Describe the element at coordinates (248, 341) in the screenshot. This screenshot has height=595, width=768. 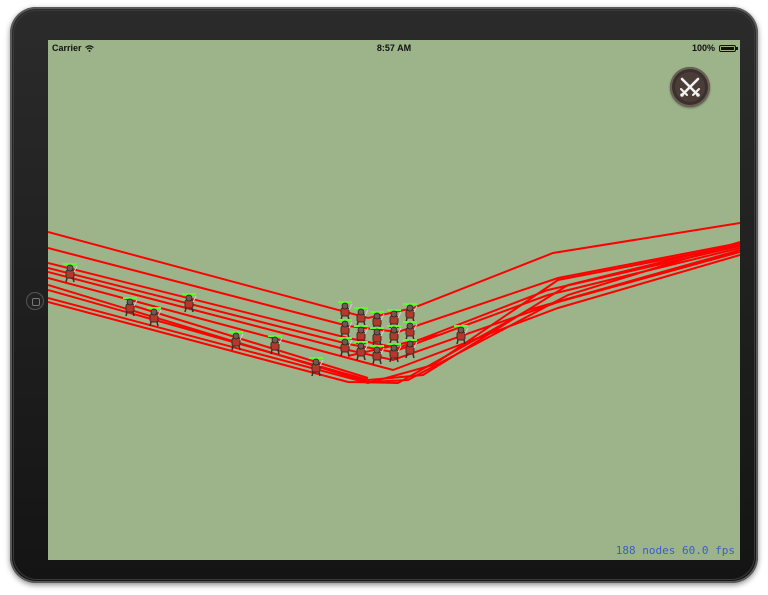
I see `unit-path` at that location.